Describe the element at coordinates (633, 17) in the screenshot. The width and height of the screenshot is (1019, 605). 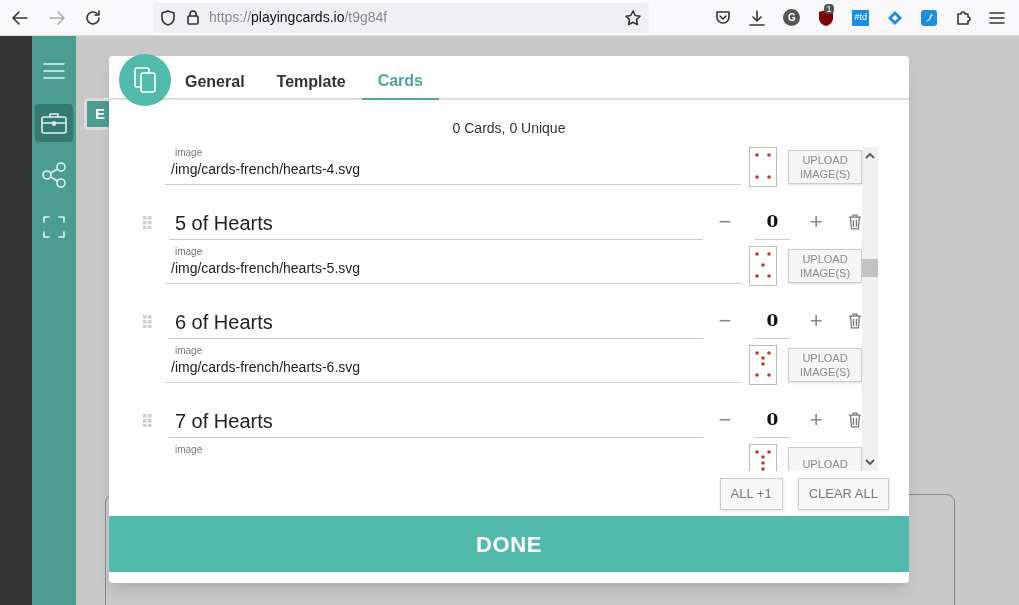
I see `star-icon` at that location.